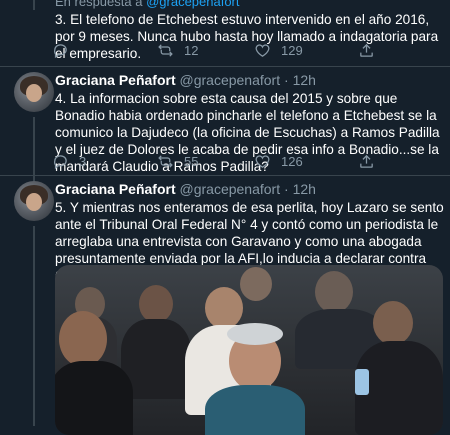  What do you see at coordinates (177, 50) in the screenshot?
I see `retweet-button: 12` at bounding box center [177, 50].